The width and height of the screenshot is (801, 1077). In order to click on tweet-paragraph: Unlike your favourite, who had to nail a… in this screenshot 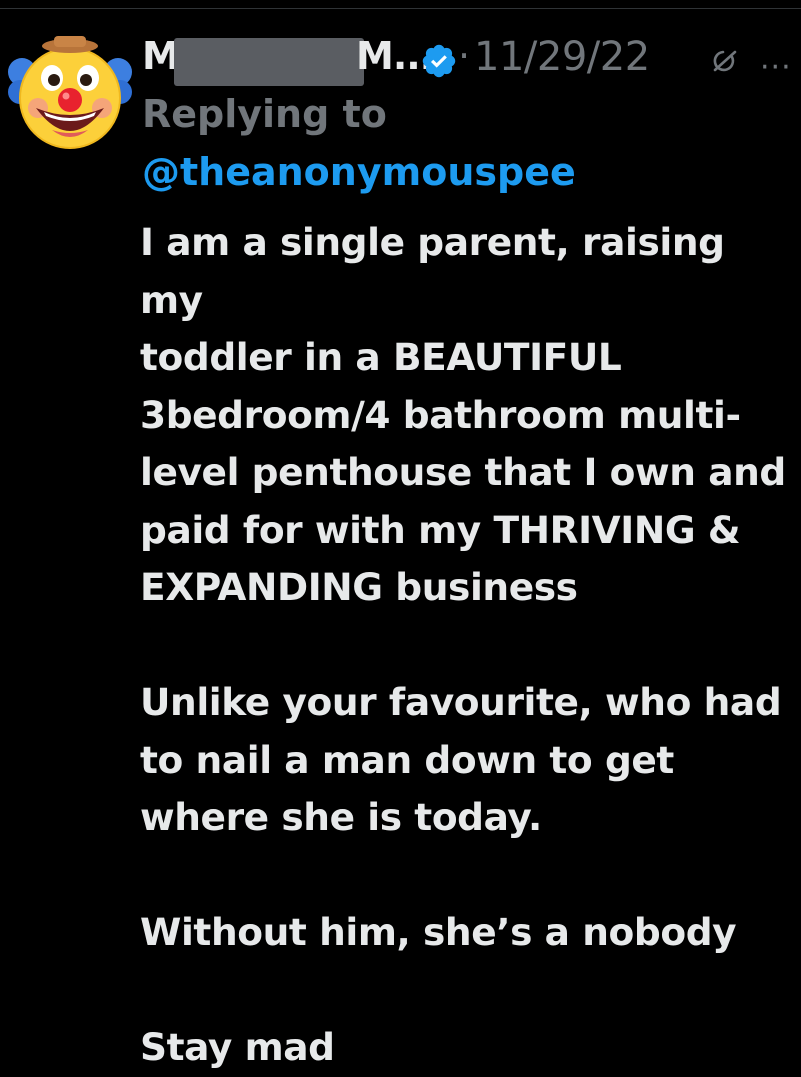, I will do `click(461, 759)`.